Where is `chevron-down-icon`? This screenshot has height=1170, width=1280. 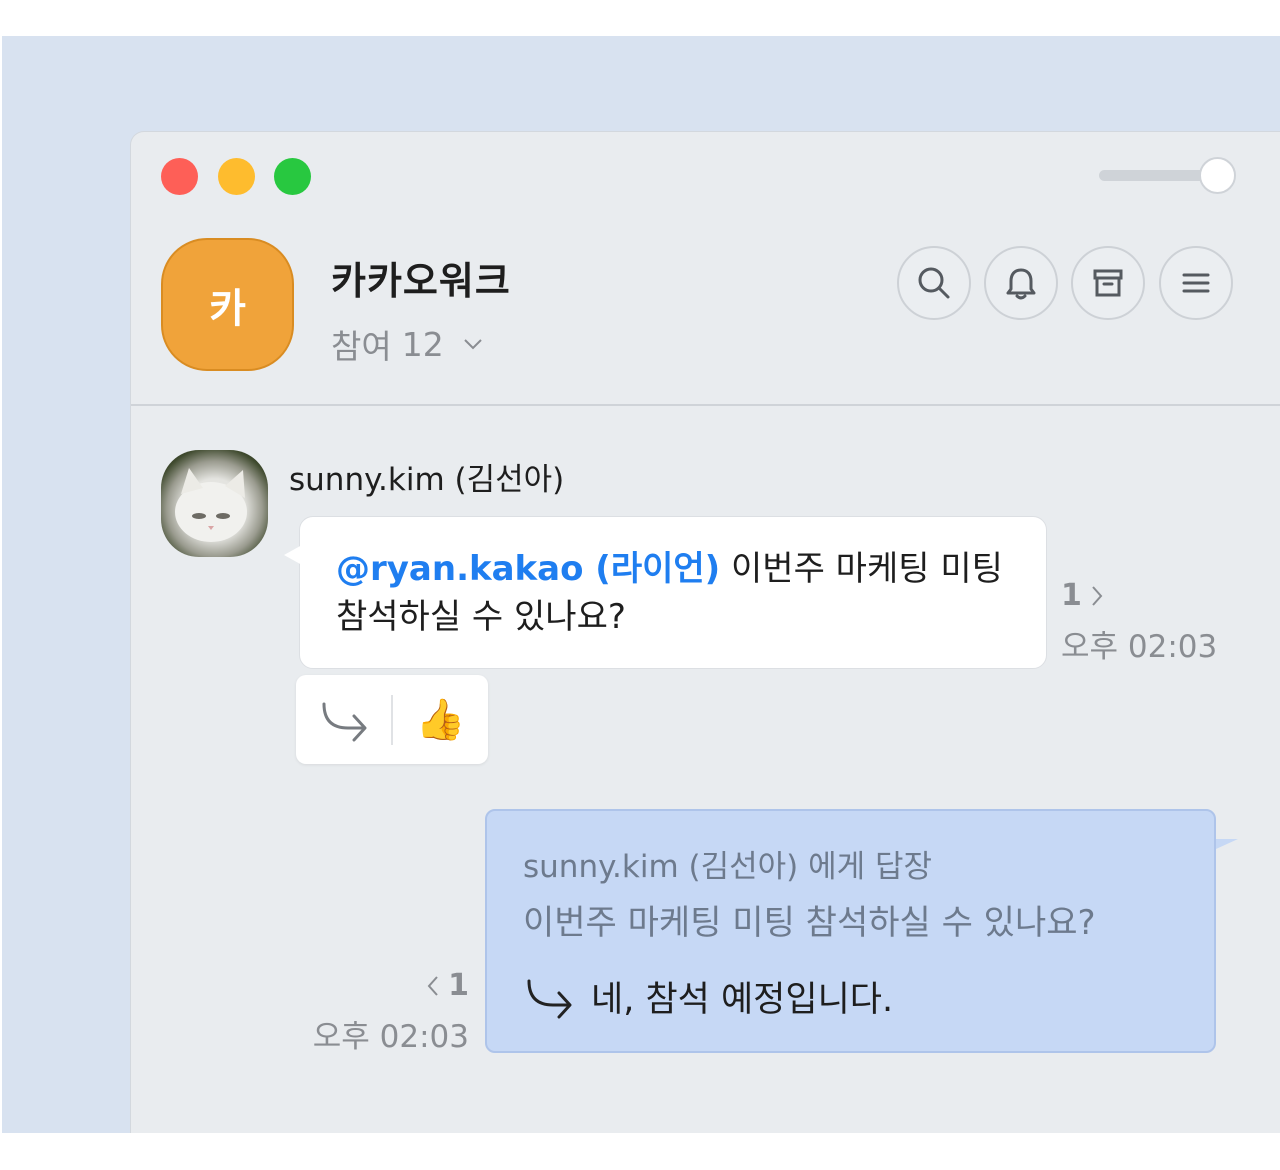
chevron-down-icon is located at coordinates (473, 344).